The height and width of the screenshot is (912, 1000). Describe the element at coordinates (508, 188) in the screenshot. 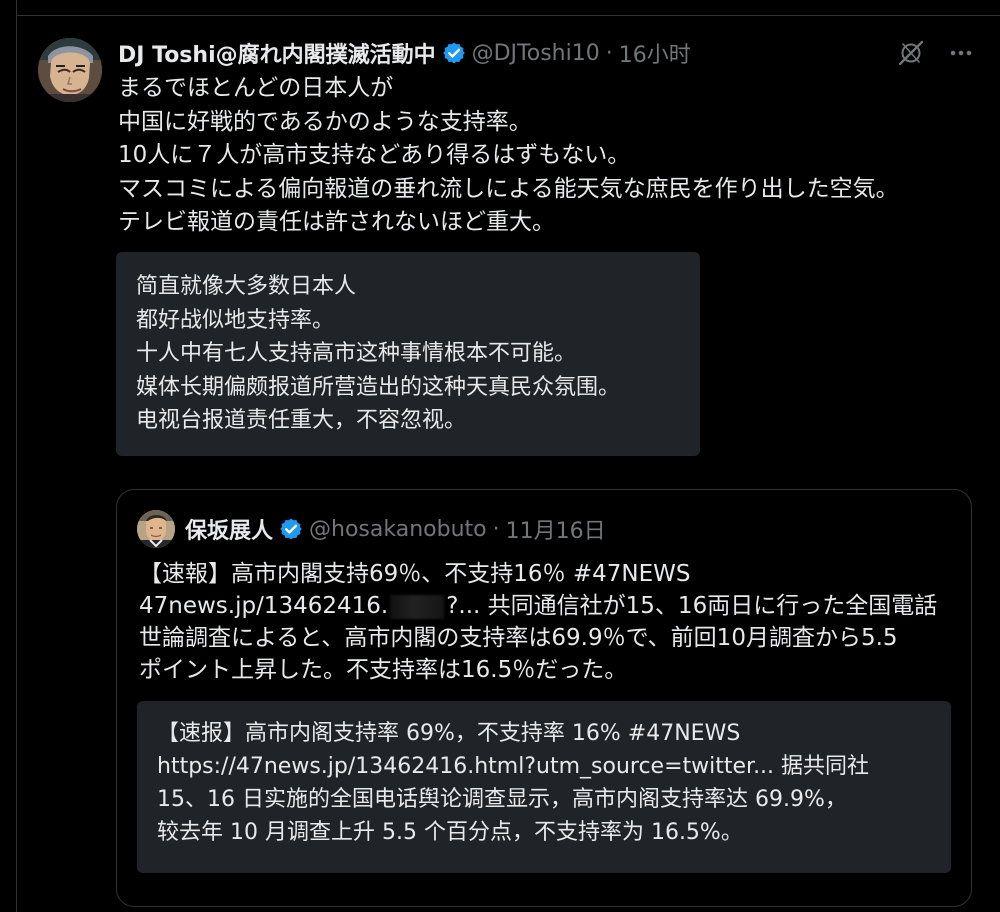

I see `post-text-line: マスコミによる偏向報道の垂れ流しによる能天気な庶民を作り出した空気。` at that location.